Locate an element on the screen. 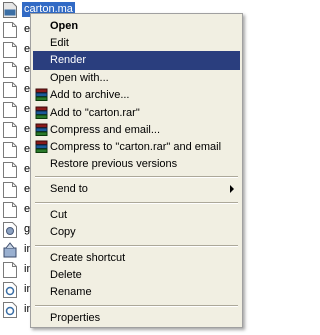 Image resolution: width=320 pixels, height=335 pixels. menu-item-label: Compress to "carton.rar" and email is located at coordinates (136, 147).